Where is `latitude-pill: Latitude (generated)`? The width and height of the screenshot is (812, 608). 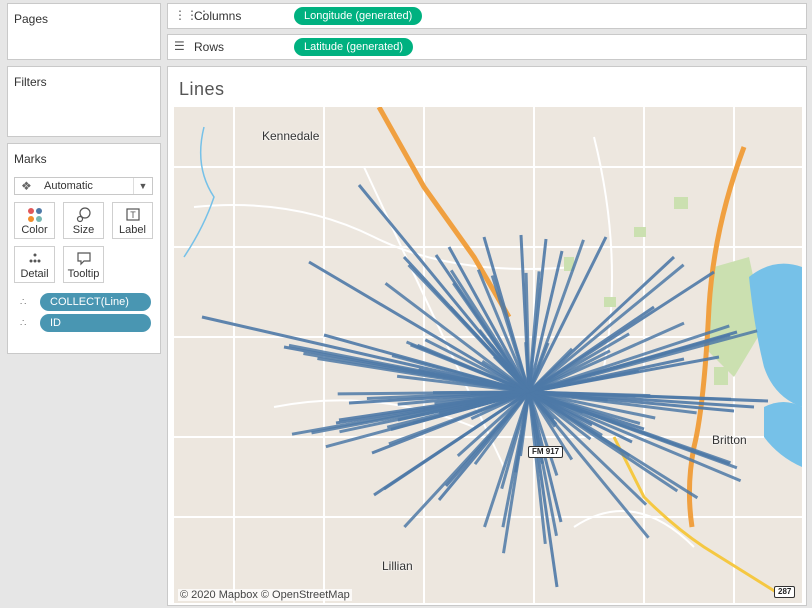 latitude-pill: Latitude (generated) is located at coordinates (354, 47).